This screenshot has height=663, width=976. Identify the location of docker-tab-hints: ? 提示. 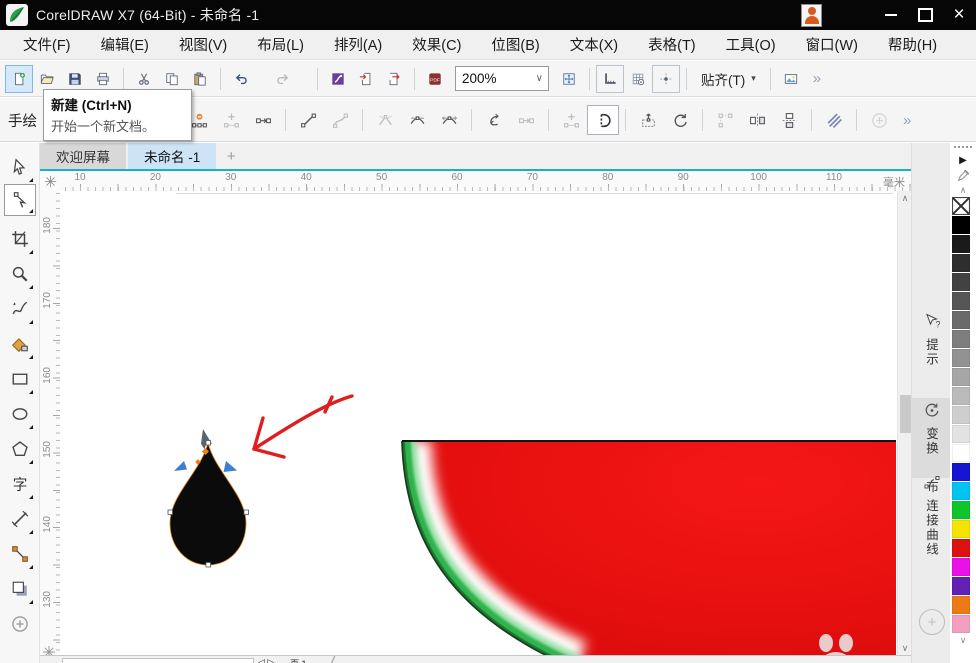
(931, 353).